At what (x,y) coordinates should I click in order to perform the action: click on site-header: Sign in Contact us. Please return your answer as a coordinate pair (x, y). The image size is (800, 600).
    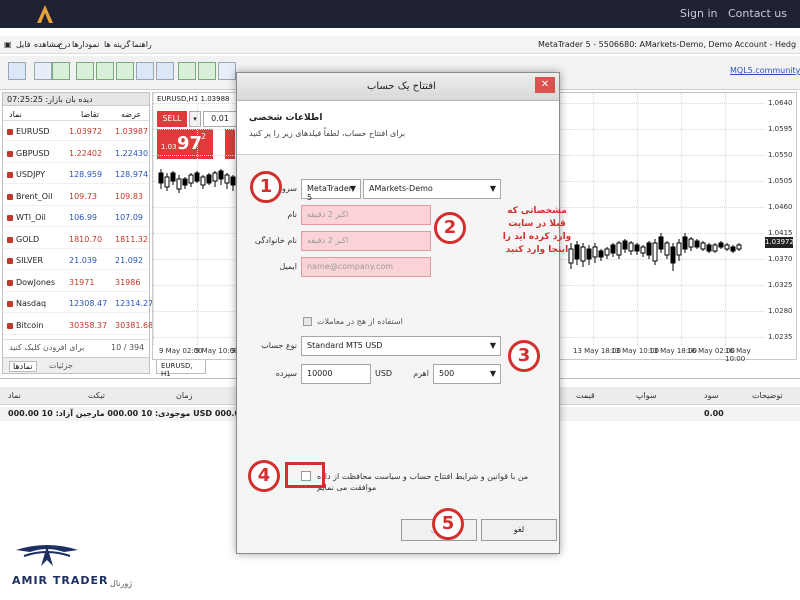
    Looking at the image, I should click on (400, 14).